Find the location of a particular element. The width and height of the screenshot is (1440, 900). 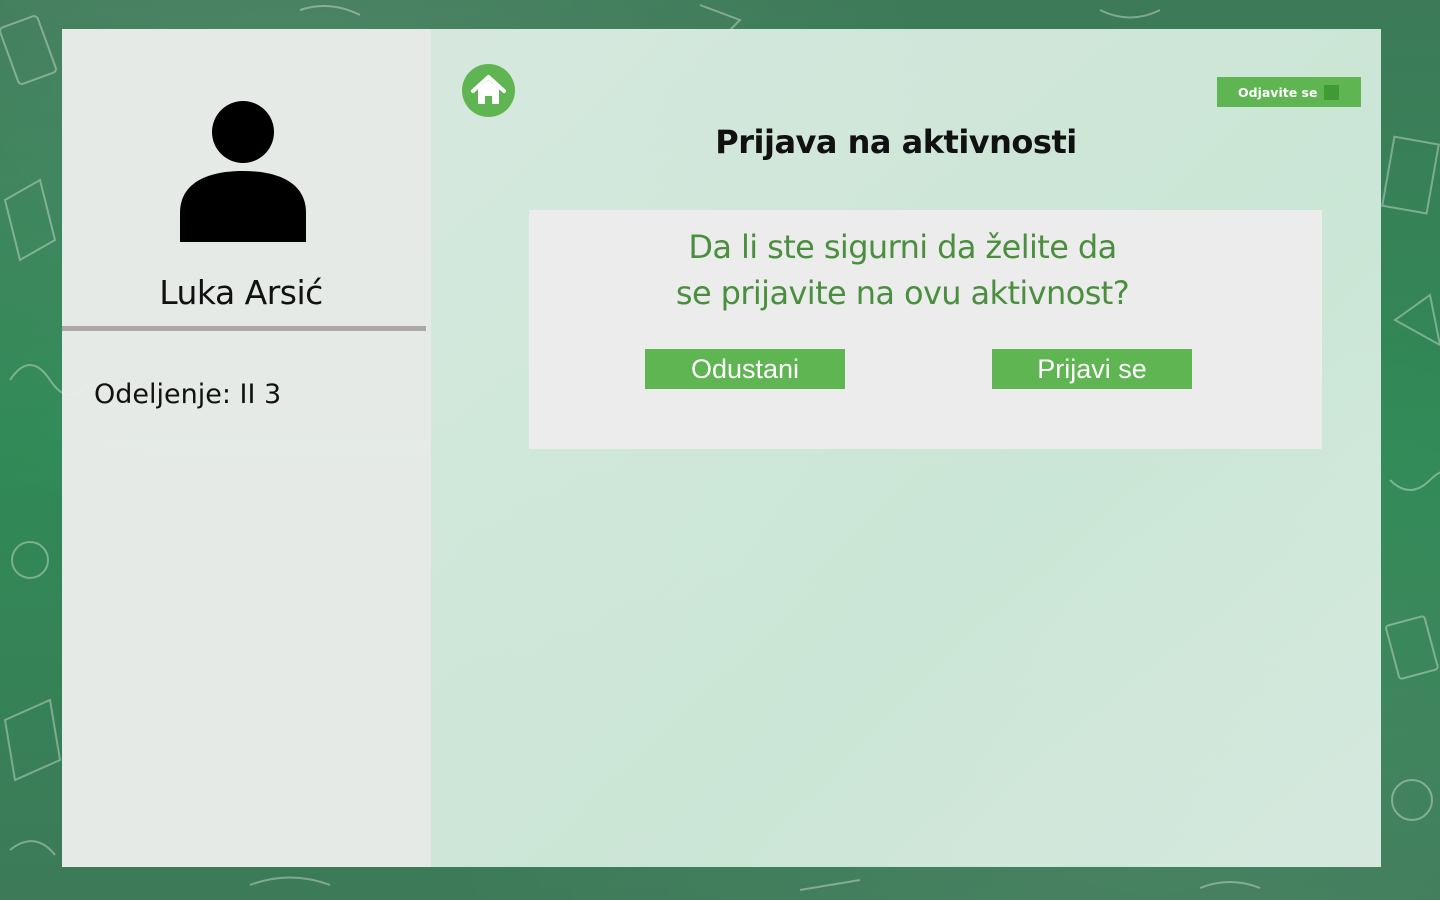

sidebar-divider is located at coordinates (244, 328).